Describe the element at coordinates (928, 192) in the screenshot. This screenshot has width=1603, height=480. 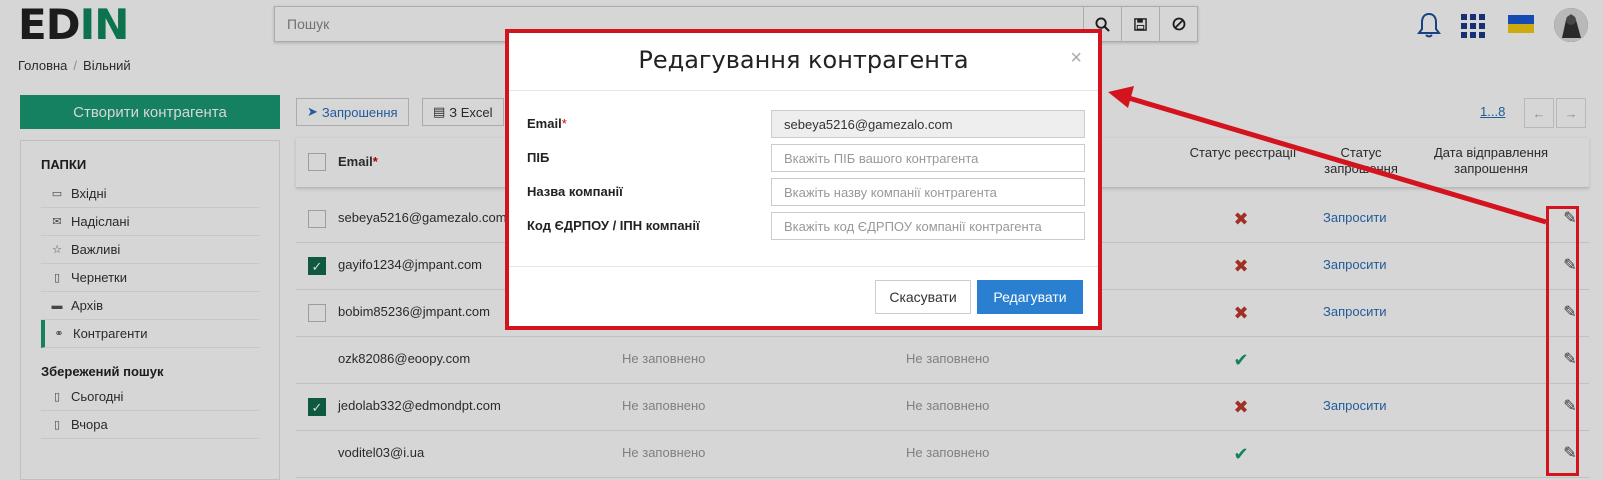
I see `company-field` at that location.